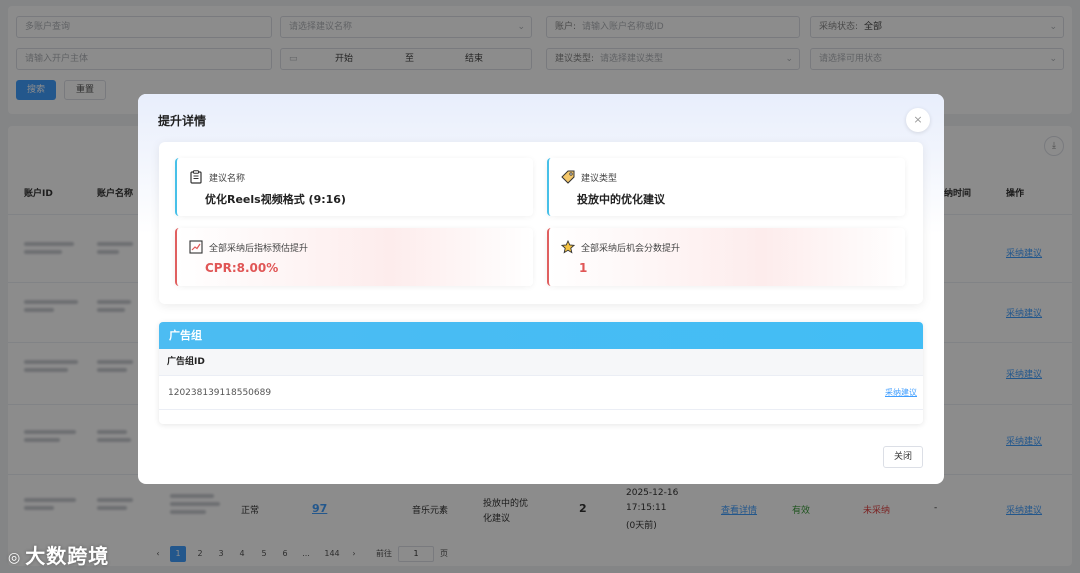 This screenshot has width=1080, height=573. I want to click on suggestion-name-card: 建议名称 优化Reels视频格式 (9:16), so click(354, 187).